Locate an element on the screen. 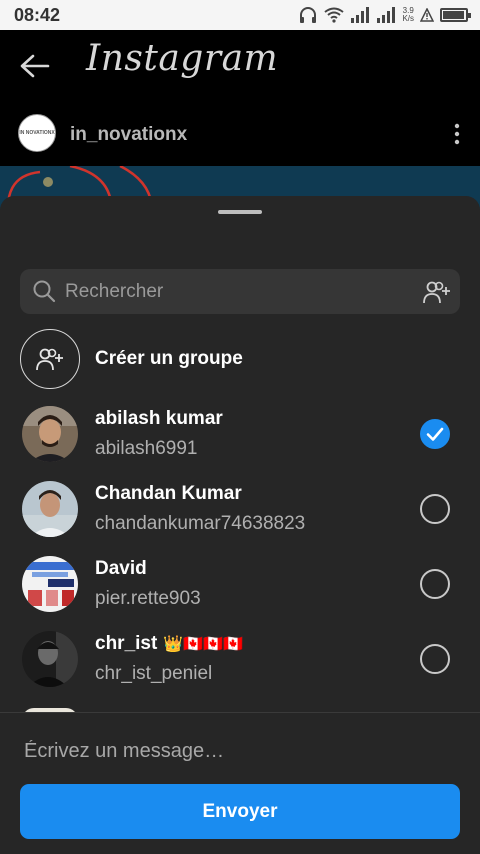 Image resolution: width=480 pixels, height=854 pixels. create-group-label: Créer un groupe is located at coordinates (169, 358).